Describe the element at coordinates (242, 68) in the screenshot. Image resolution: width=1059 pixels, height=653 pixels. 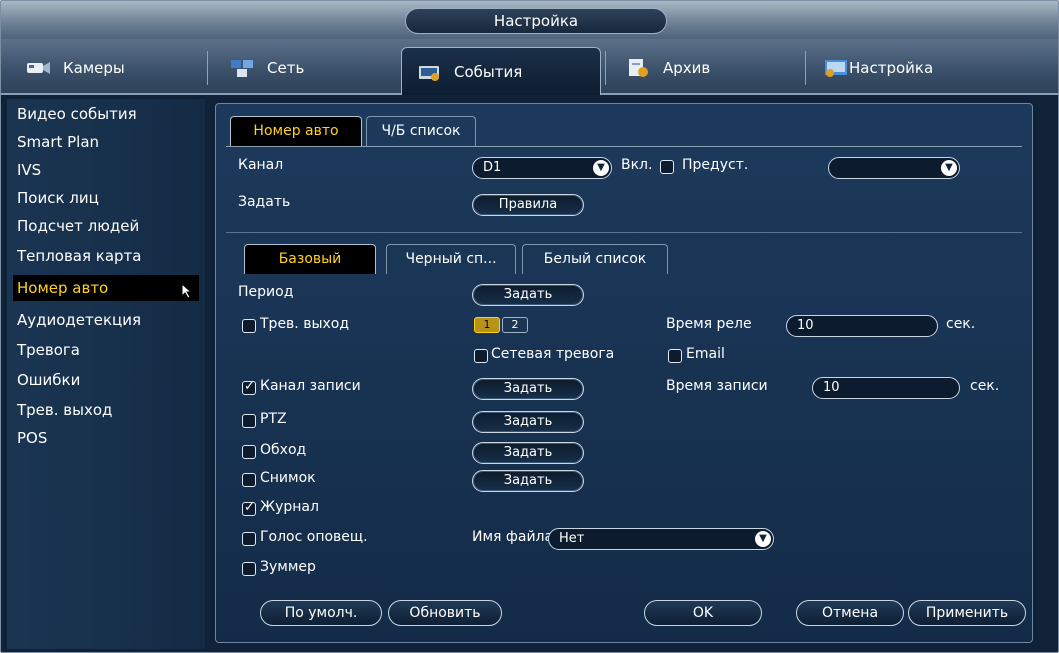
I see `network-icon` at that location.